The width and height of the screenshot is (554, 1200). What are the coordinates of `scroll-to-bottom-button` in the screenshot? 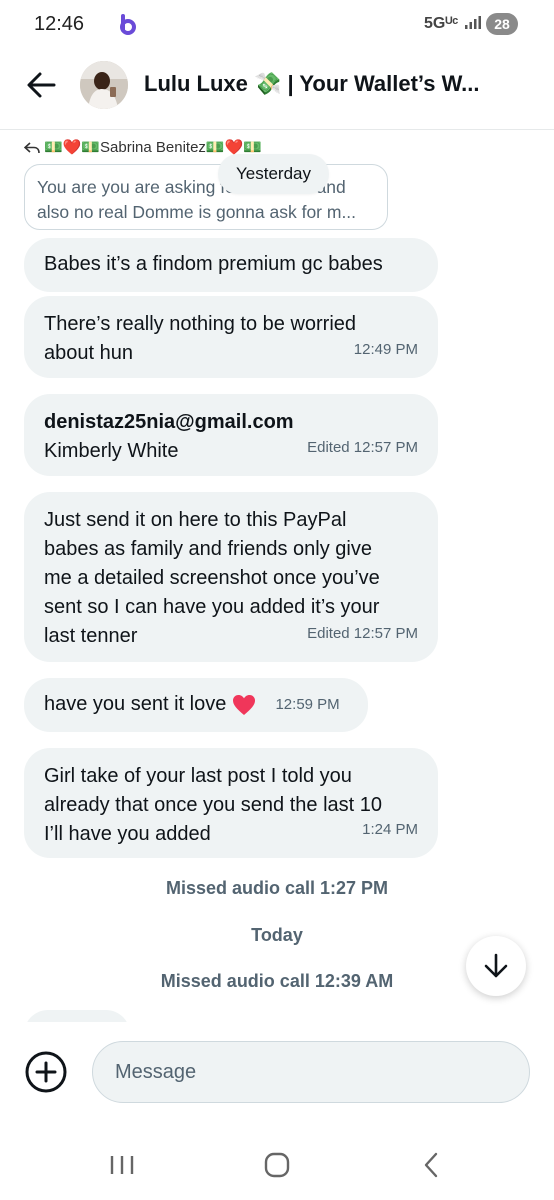 It's located at (496, 966).